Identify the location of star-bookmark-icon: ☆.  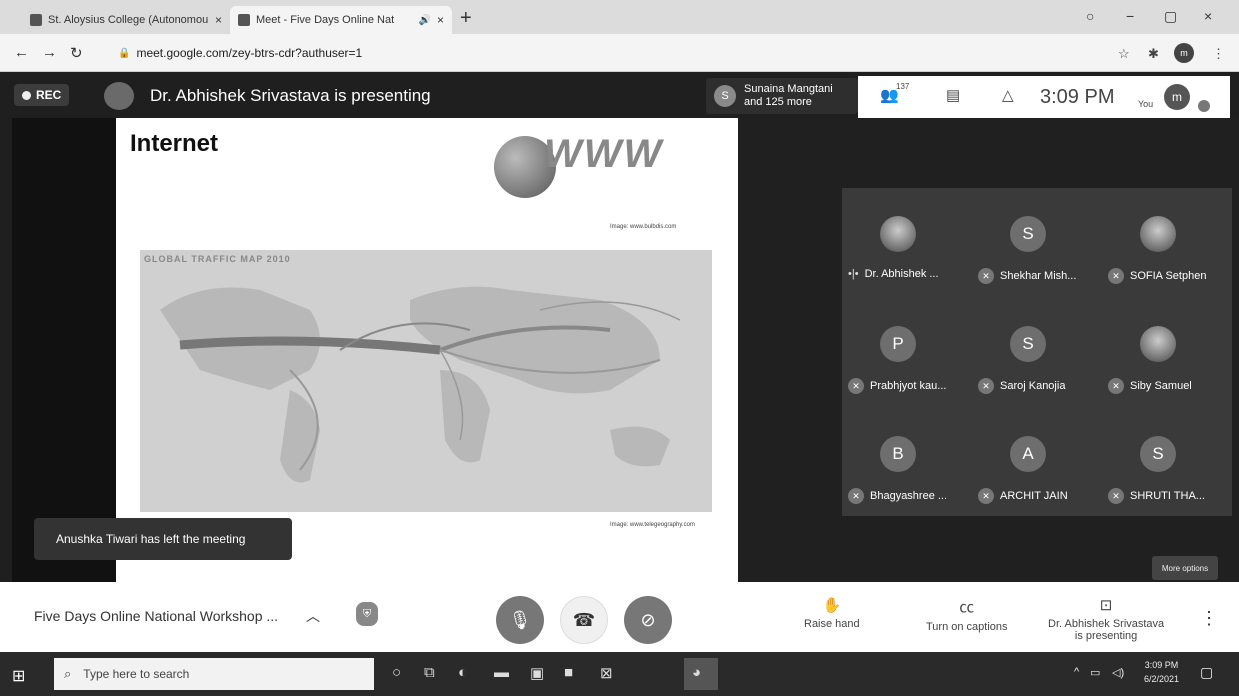
(1124, 54).